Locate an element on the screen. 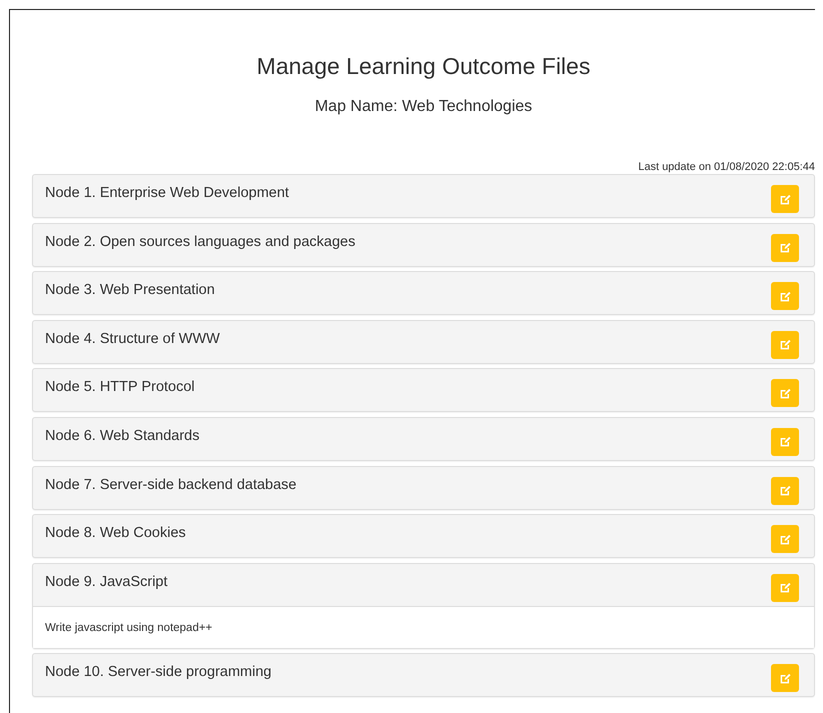 Image resolution: width=823 pixels, height=713 pixels. map-name: Map Name: Web Technologies is located at coordinates (424, 107).